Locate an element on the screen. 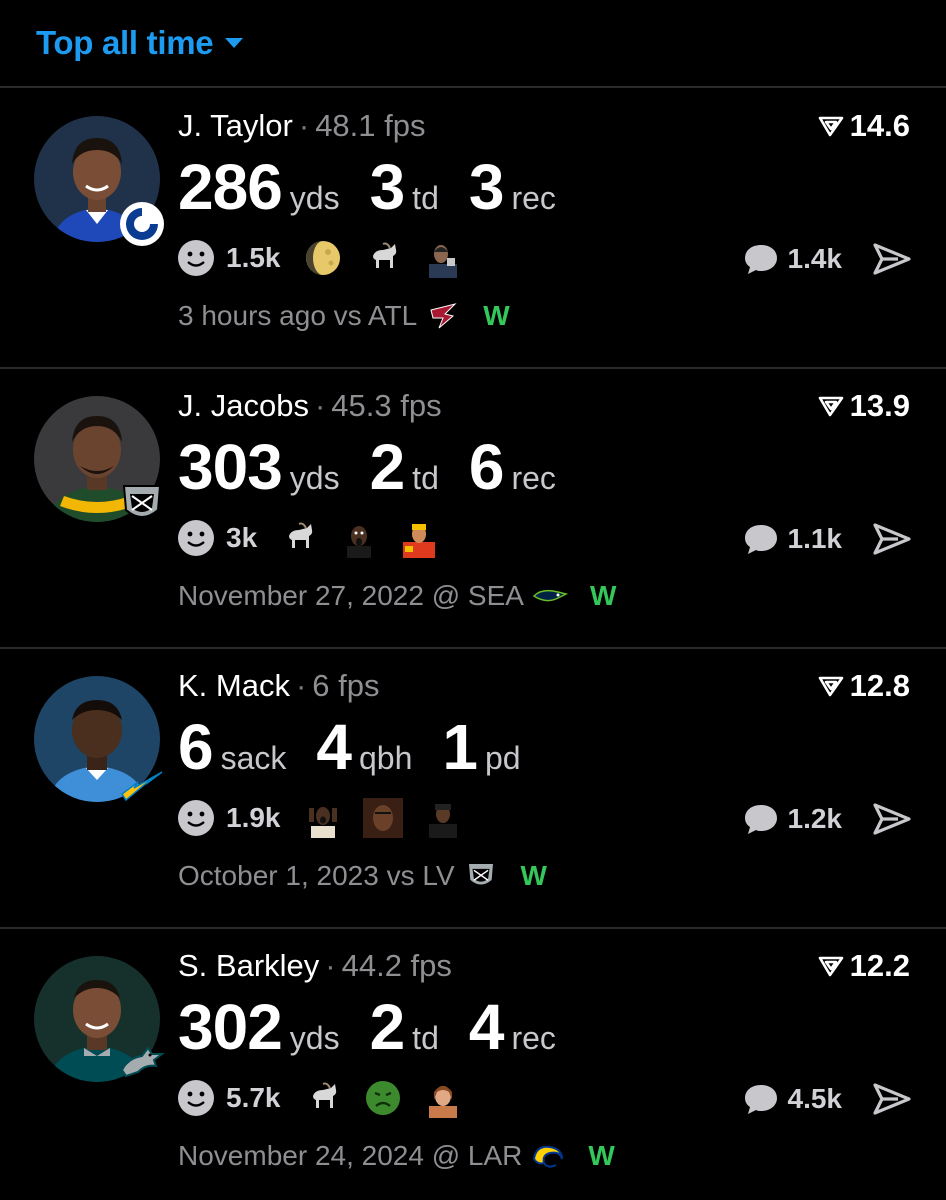 The width and height of the screenshot is (946, 1200). stat: 4 qbh is located at coordinates (364, 747).